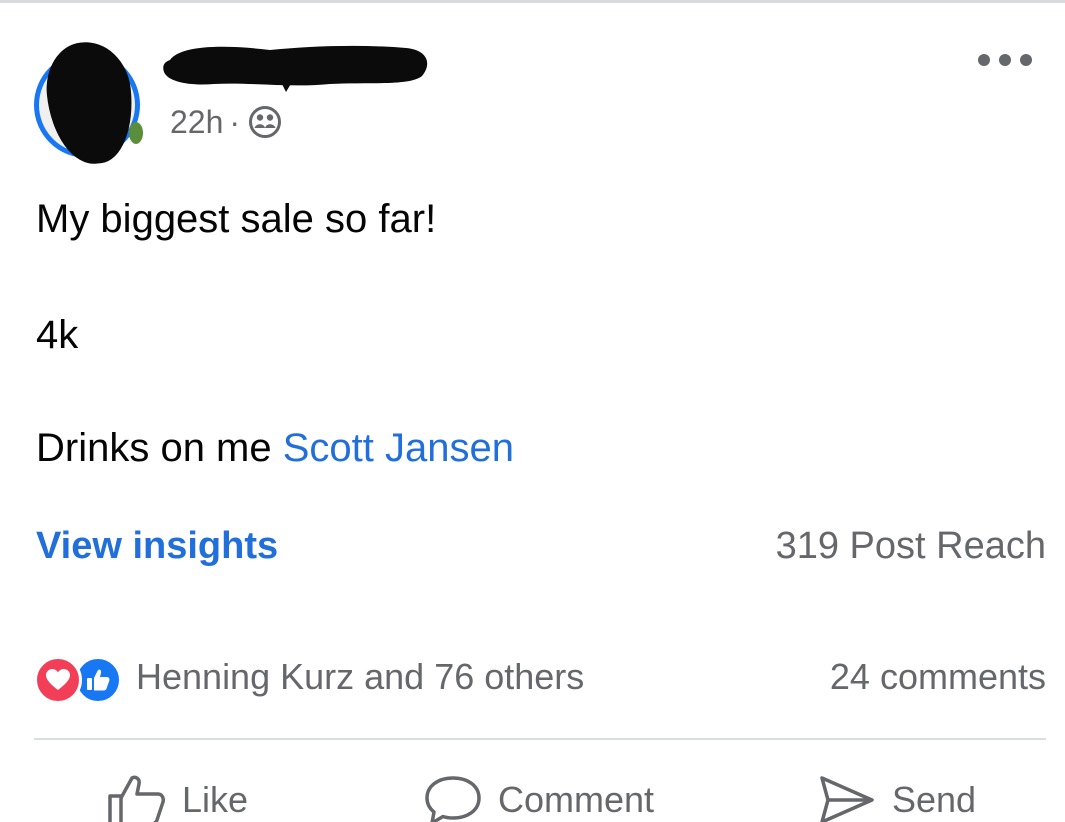 The image size is (1065, 822). I want to click on reactions-row: Henning Kurz and 76 others 24 comments, so click(540, 679).